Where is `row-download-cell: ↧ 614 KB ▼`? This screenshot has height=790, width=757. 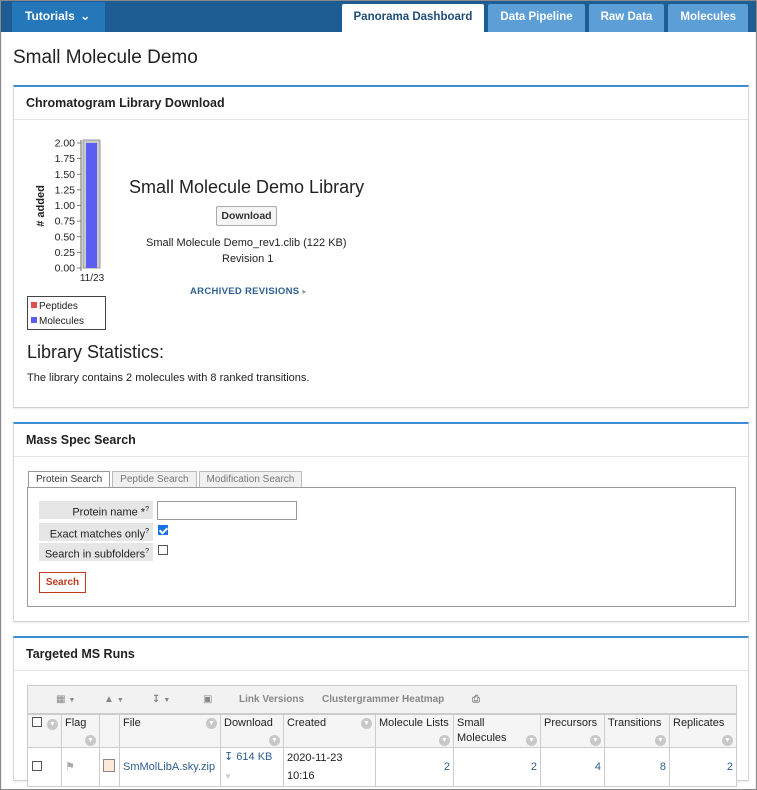 row-download-cell: ↧ 614 KB ▼ is located at coordinates (252, 767).